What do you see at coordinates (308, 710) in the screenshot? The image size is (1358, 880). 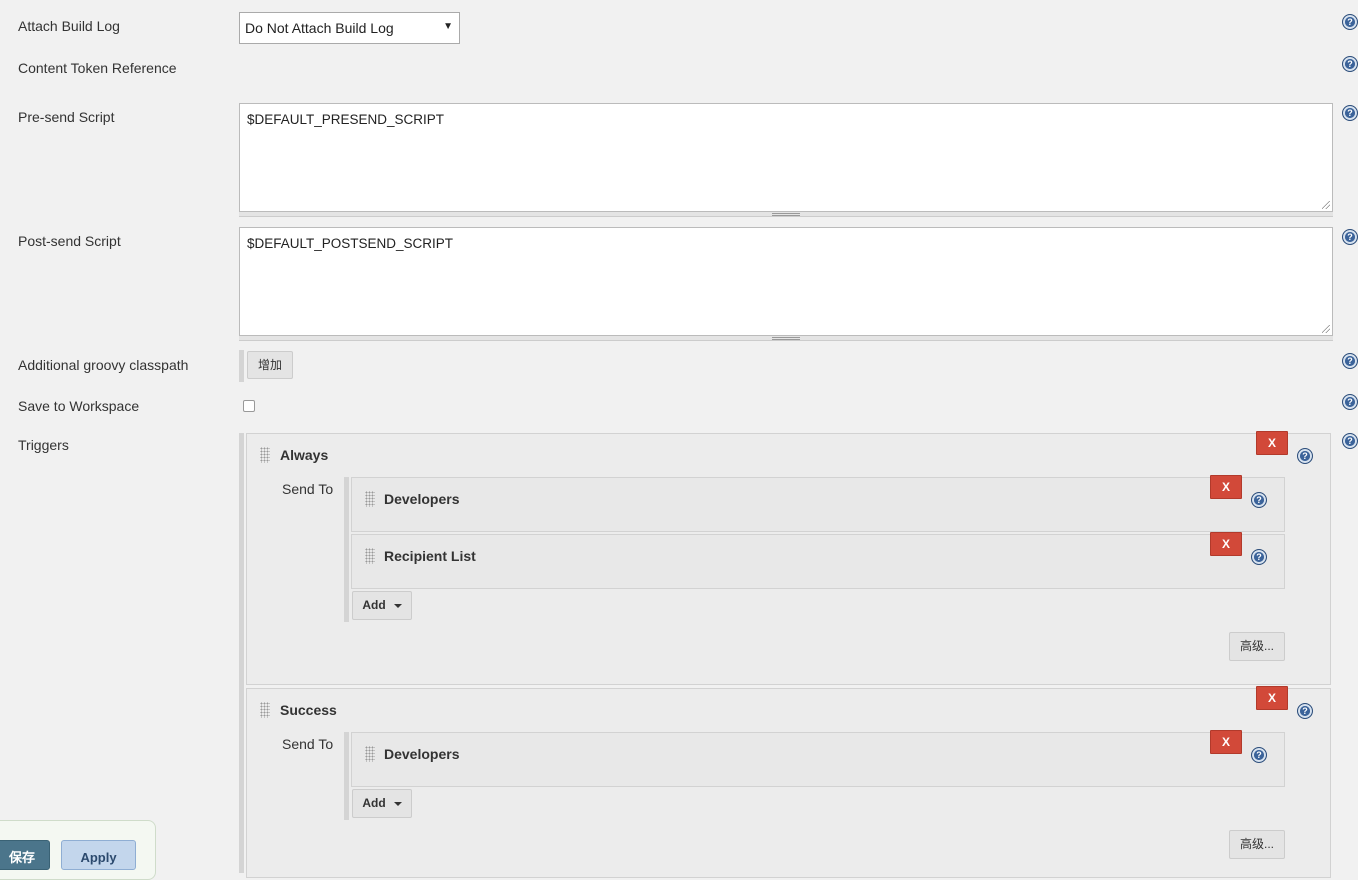 I see `trigger-title: Success` at bounding box center [308, 710].